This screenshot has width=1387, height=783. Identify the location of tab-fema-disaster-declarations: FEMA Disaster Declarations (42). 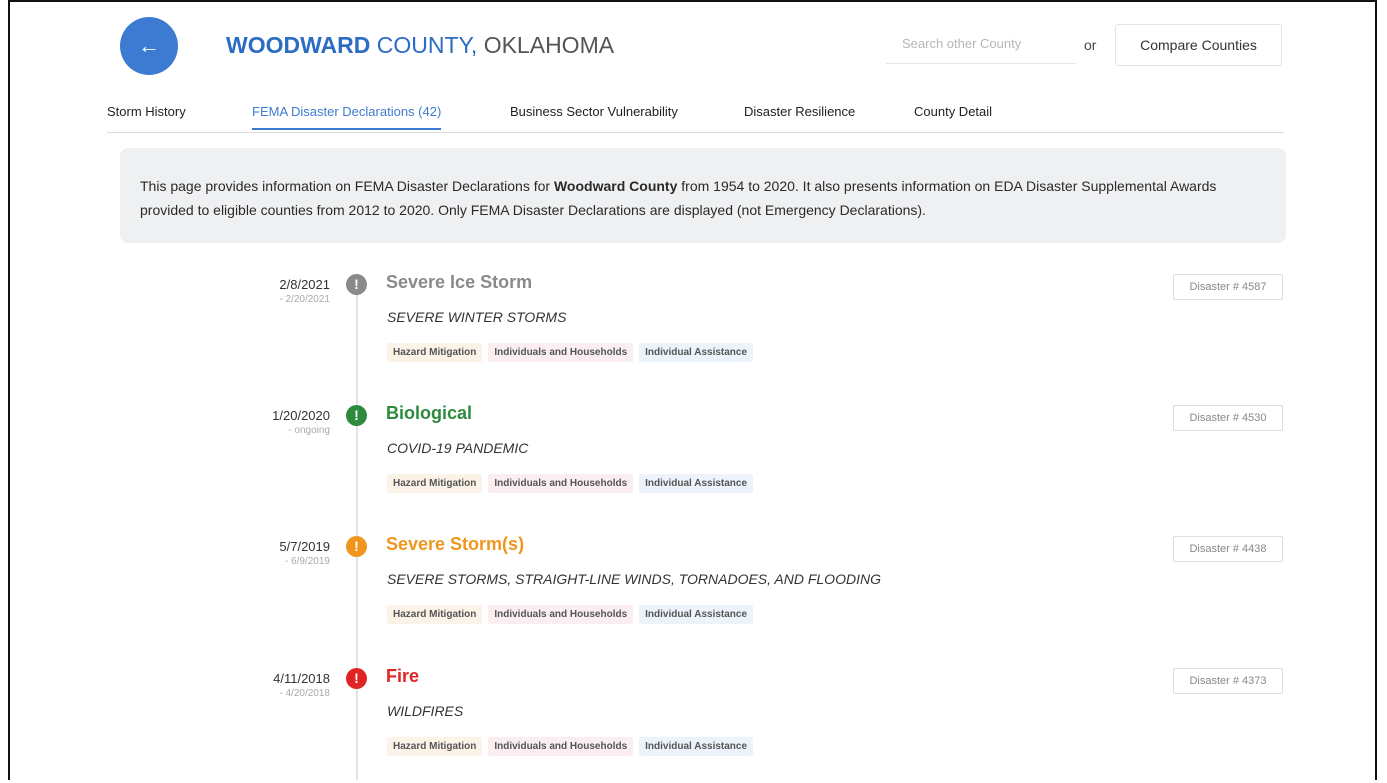
(347, 117).